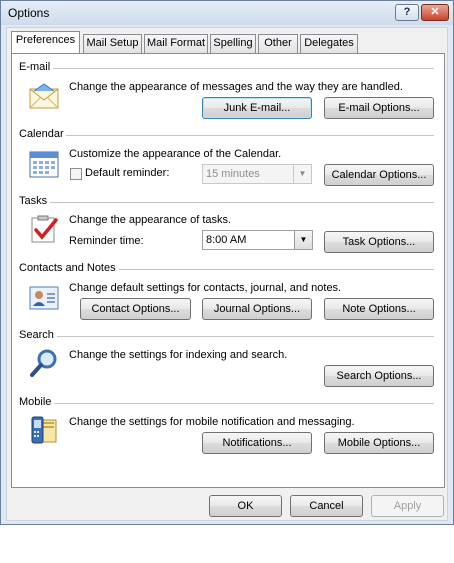  Describe the element at coordinates (44, 96) in the screenshot. I see `envelope-icon` at that location.